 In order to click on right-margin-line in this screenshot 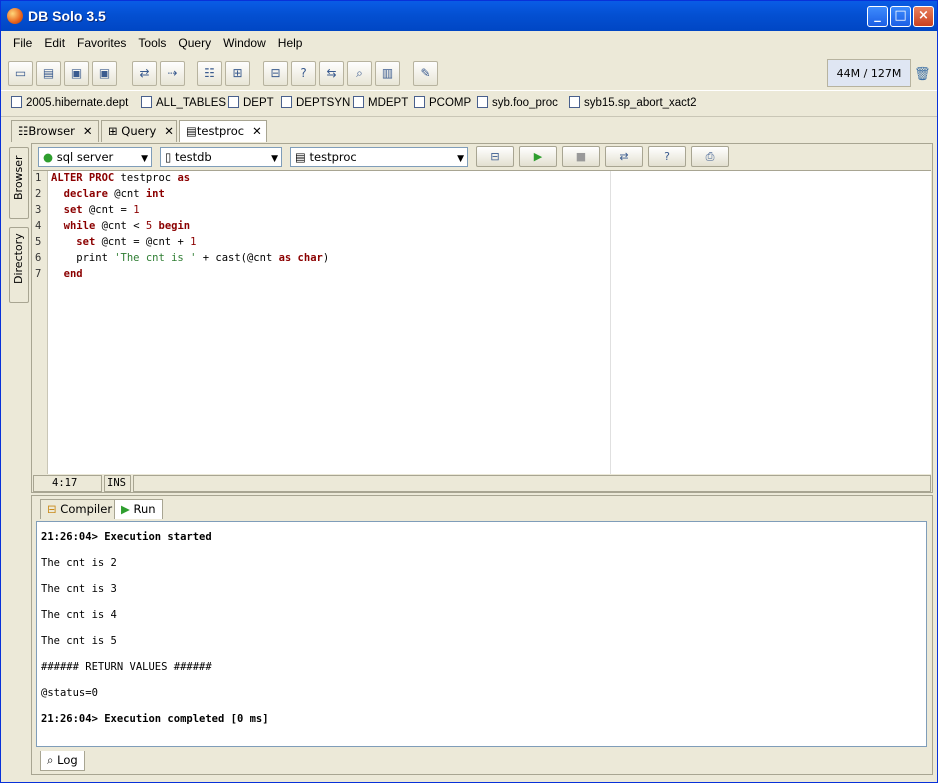, I will do `click(610, 322)`.